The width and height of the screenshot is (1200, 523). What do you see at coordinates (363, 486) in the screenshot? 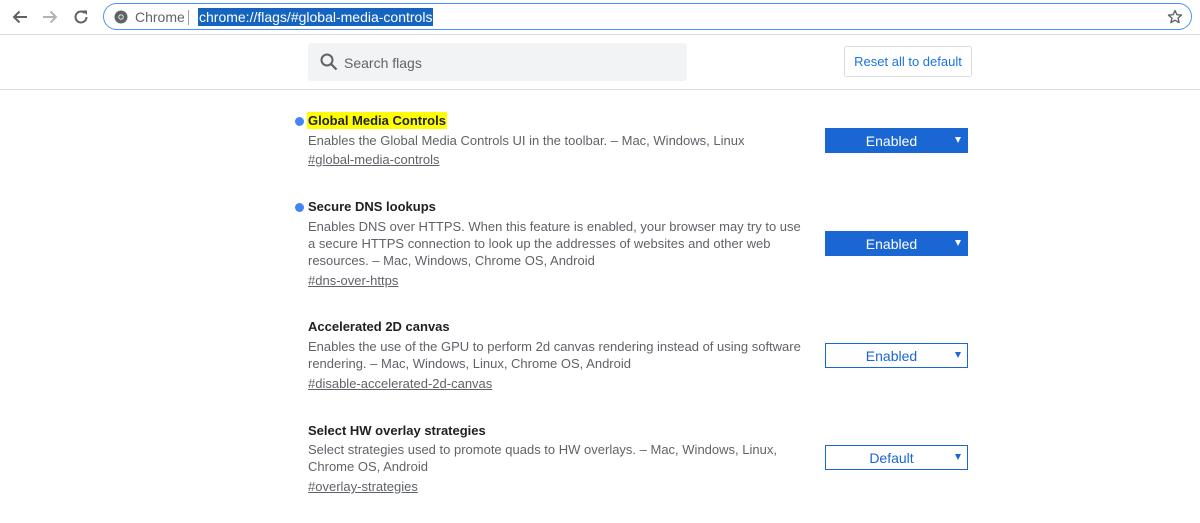
I see `experiment-permalink: #overlay-strategies` at bounding box center [363, 486].